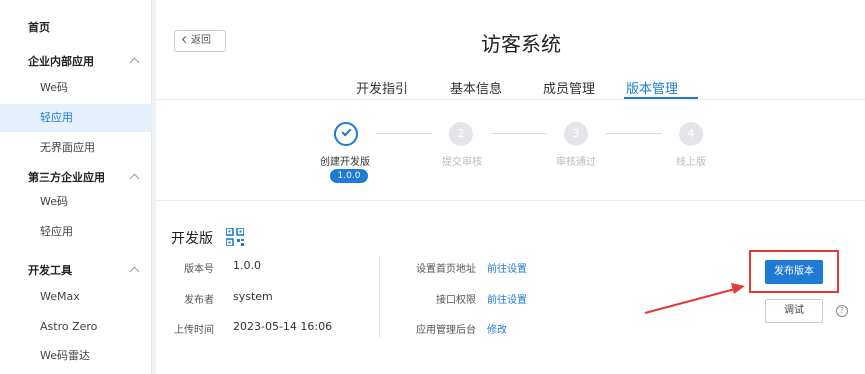  Describe the element at coordinates (510, 99) in the screenshot. I see `tabs-divider` at that location.